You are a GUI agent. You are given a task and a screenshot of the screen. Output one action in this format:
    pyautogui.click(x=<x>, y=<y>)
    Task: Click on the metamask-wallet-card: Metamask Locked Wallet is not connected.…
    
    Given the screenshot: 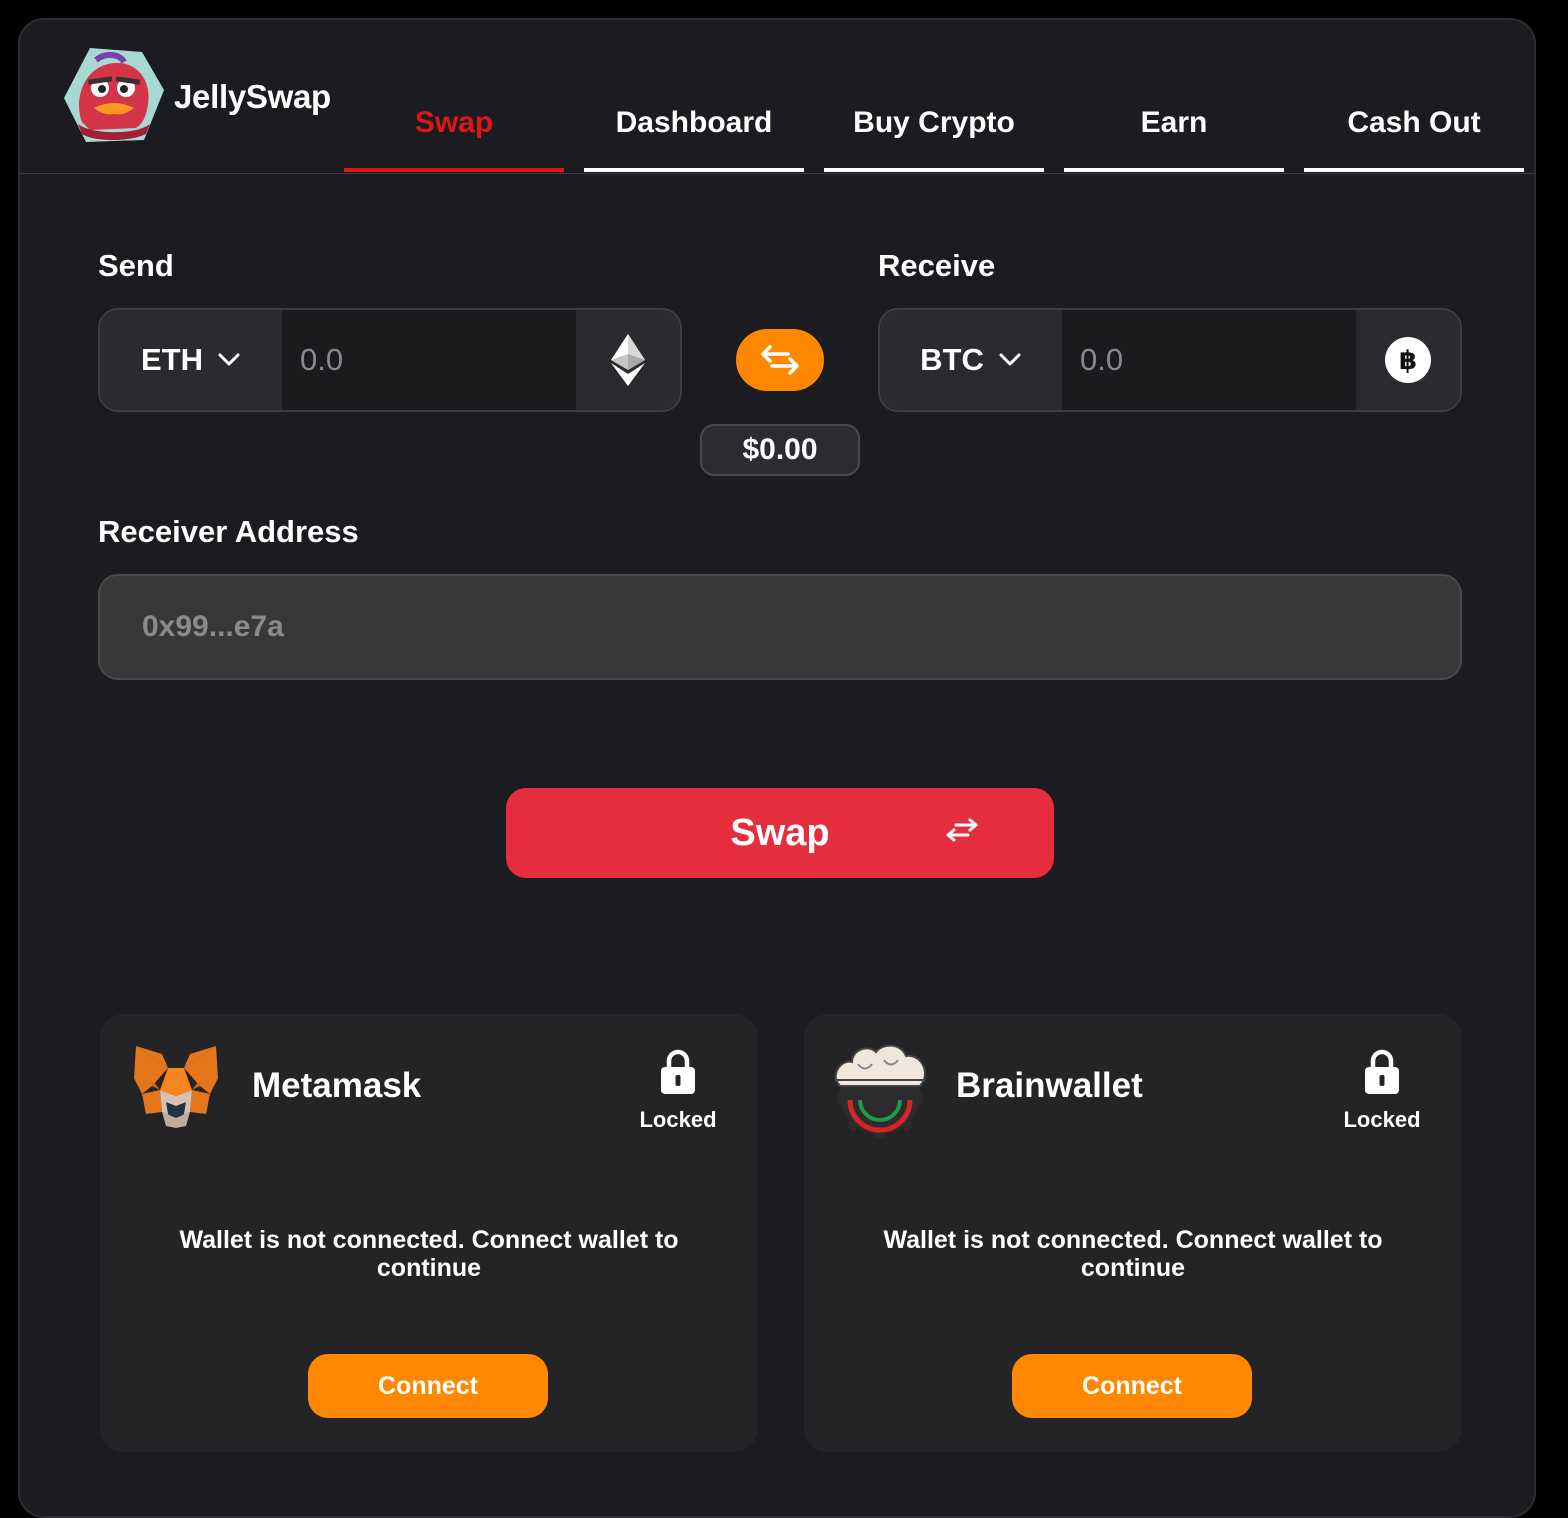 What is the action you would take?
    pyautogui.click(x=429, y=1233)
    